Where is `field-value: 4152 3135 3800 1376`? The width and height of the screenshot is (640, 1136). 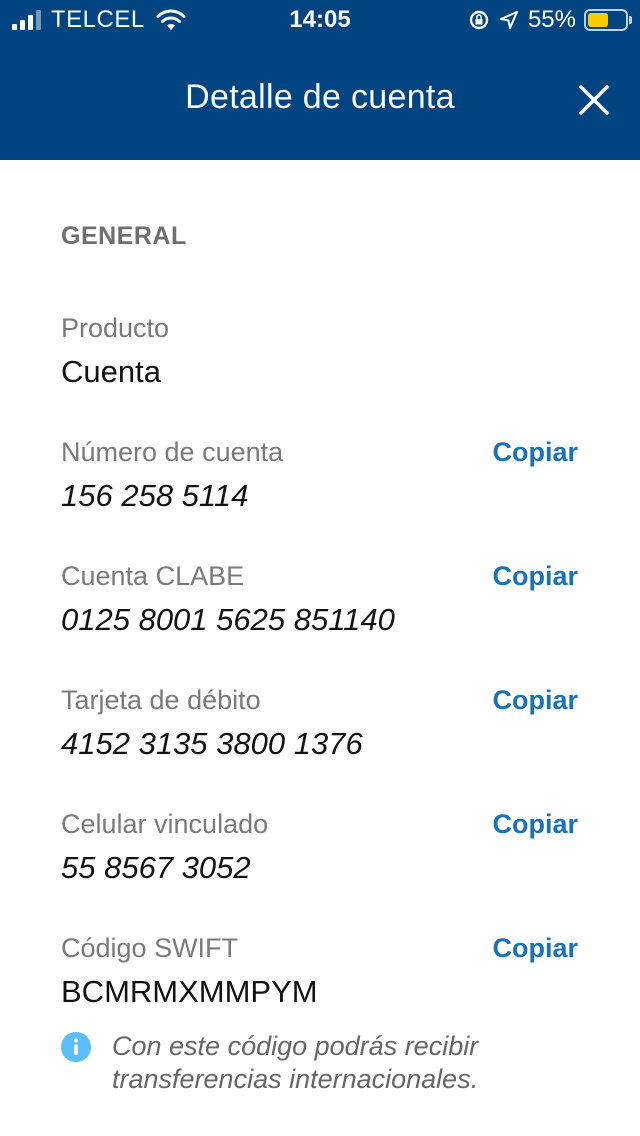
field-value: 4152 3135 3800 1376 is located at coordinates (212, 743).